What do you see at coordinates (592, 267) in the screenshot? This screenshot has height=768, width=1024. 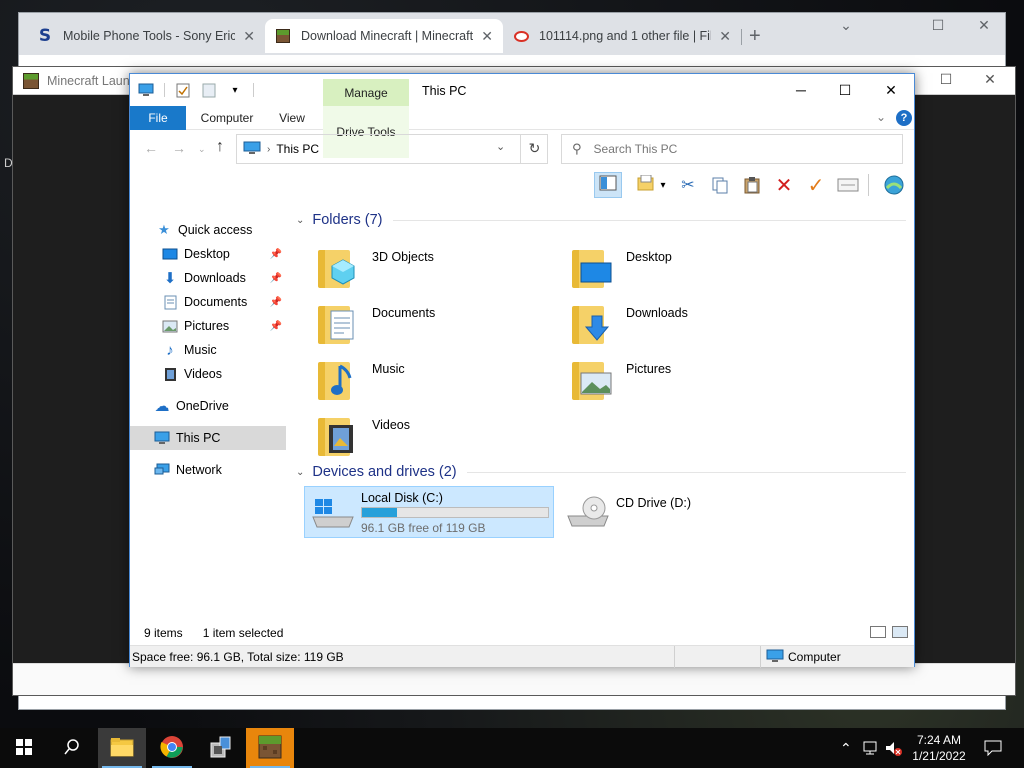 I see `desktop-icon` at bounding box center [592, 267].